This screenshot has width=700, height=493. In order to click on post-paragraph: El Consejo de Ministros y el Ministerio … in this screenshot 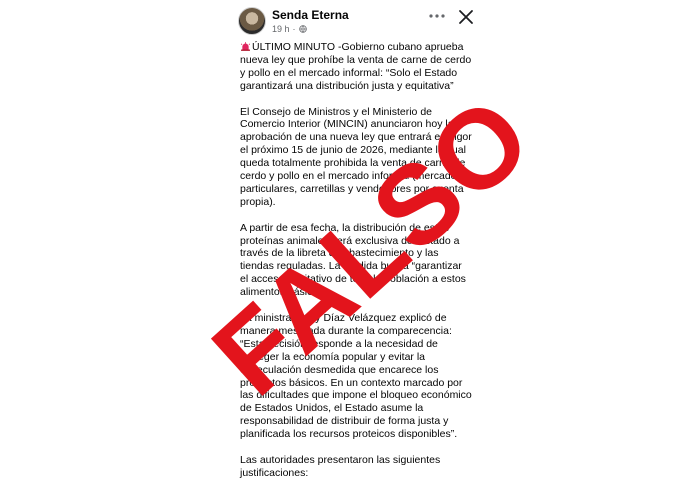, I will do `click(356, 156)`.